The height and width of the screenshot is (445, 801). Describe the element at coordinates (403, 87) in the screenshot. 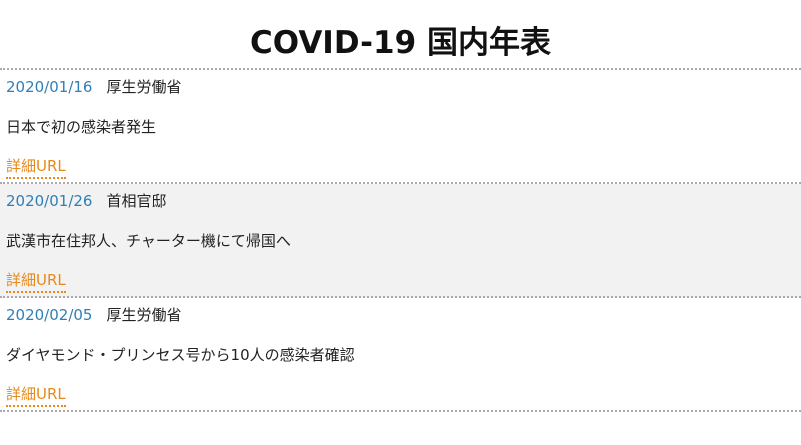

I see `entry-meta: 2020/01/16 厚生労働省` at that location.